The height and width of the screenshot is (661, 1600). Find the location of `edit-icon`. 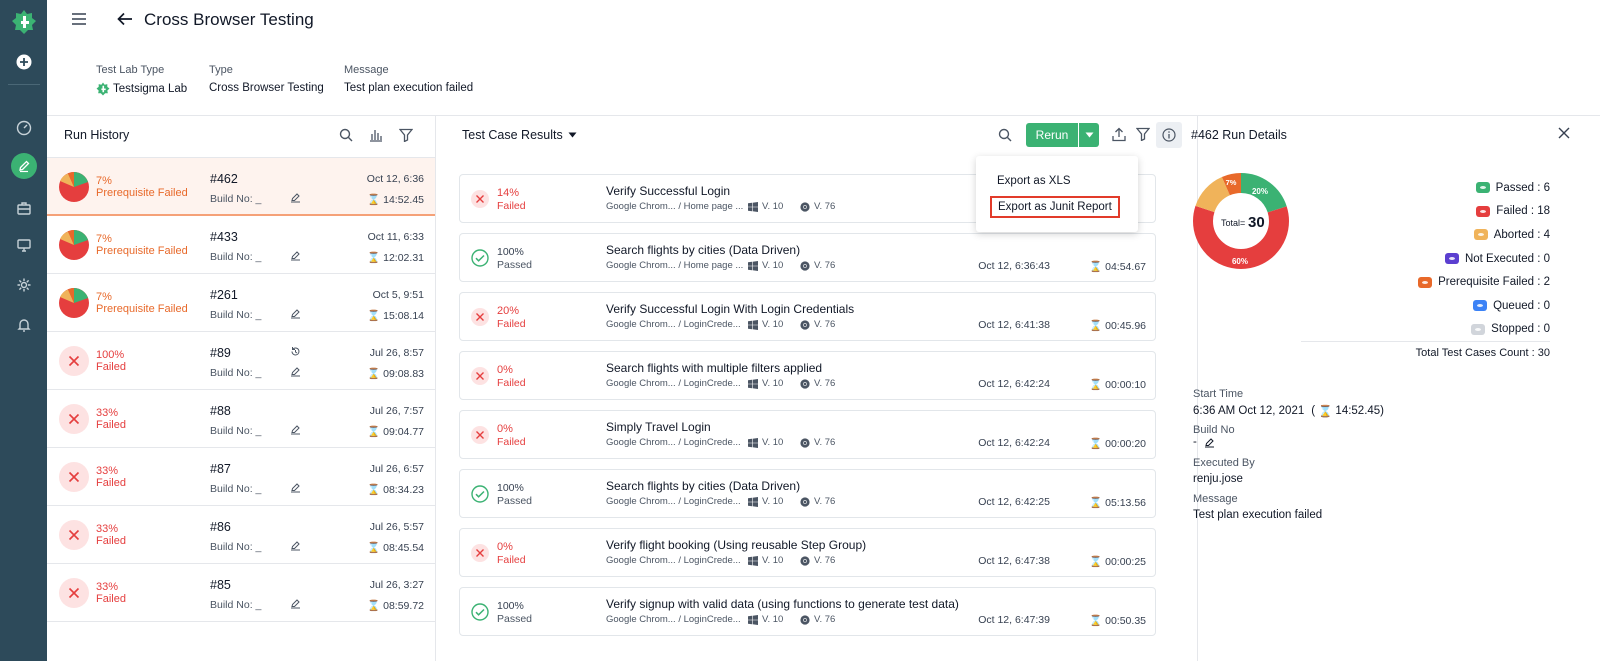

edit-icon is located at coordinates (24, 166).